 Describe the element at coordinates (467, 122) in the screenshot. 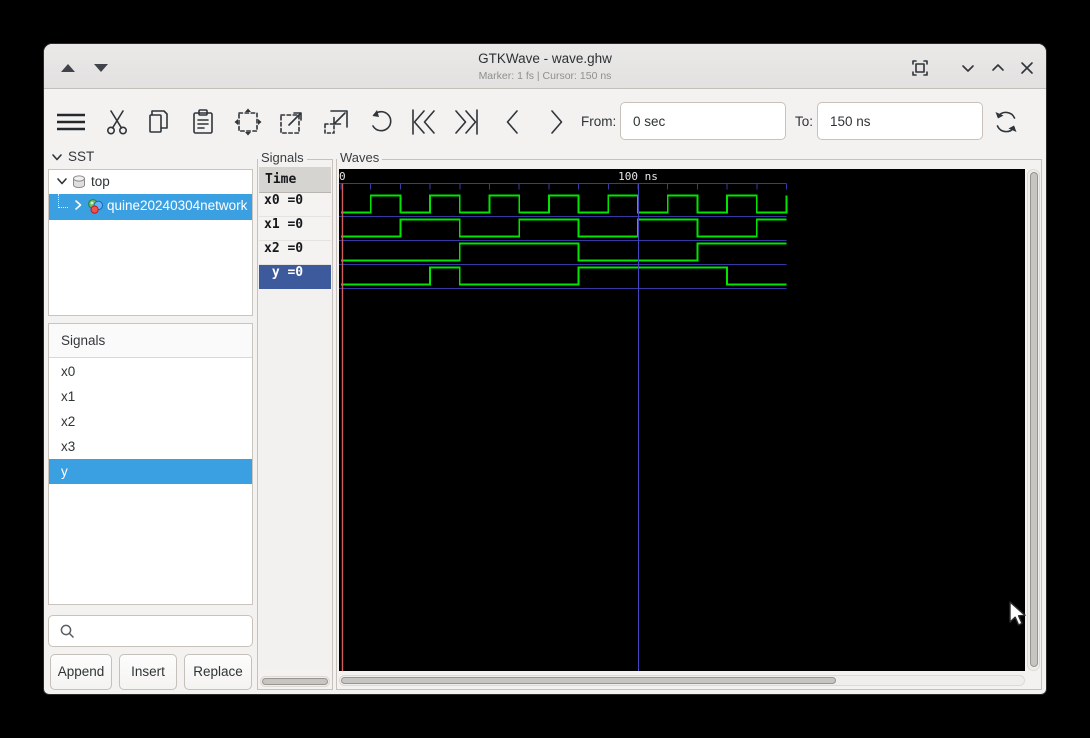

I see `skip-to-end-icon` at that location.